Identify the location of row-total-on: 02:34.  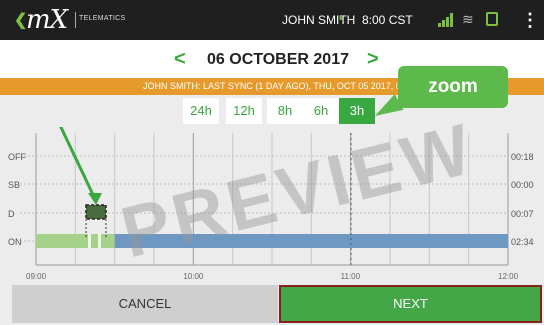
(522, 242).